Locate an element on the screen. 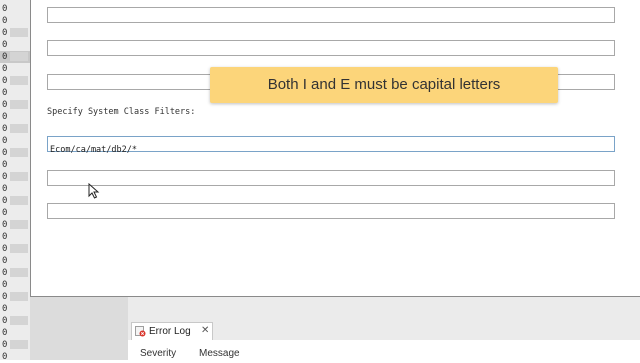 Image resolution: width=640 pixels, height=363 pixels. annotation-callout: Both I and E must be capital letters is located at coordinates (384, 85).